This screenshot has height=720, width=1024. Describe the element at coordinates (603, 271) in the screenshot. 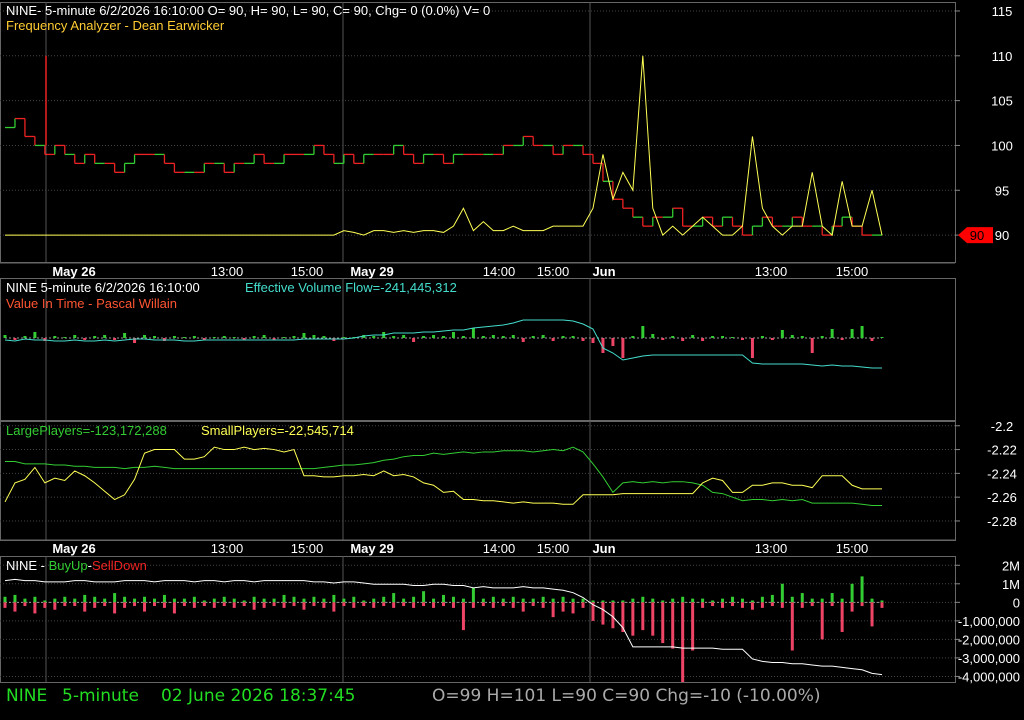

I see `x-tick-label: Jun` at that location.